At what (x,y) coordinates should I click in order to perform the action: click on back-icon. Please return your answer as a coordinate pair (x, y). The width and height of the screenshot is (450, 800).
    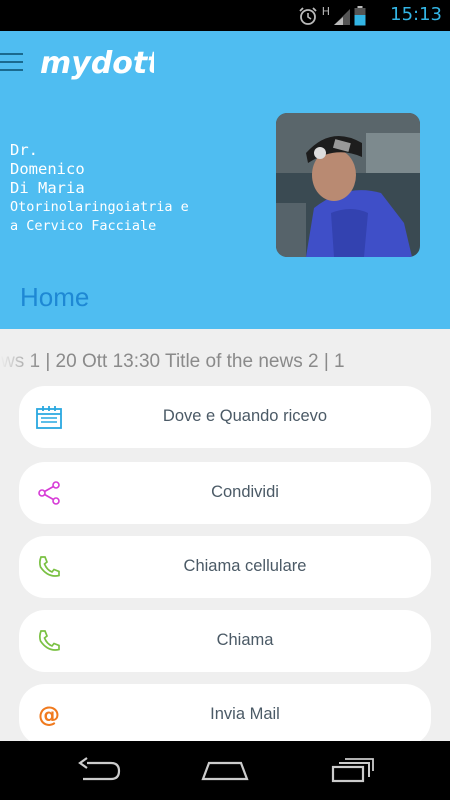
    Looking at the image, I should click on (100, 770).